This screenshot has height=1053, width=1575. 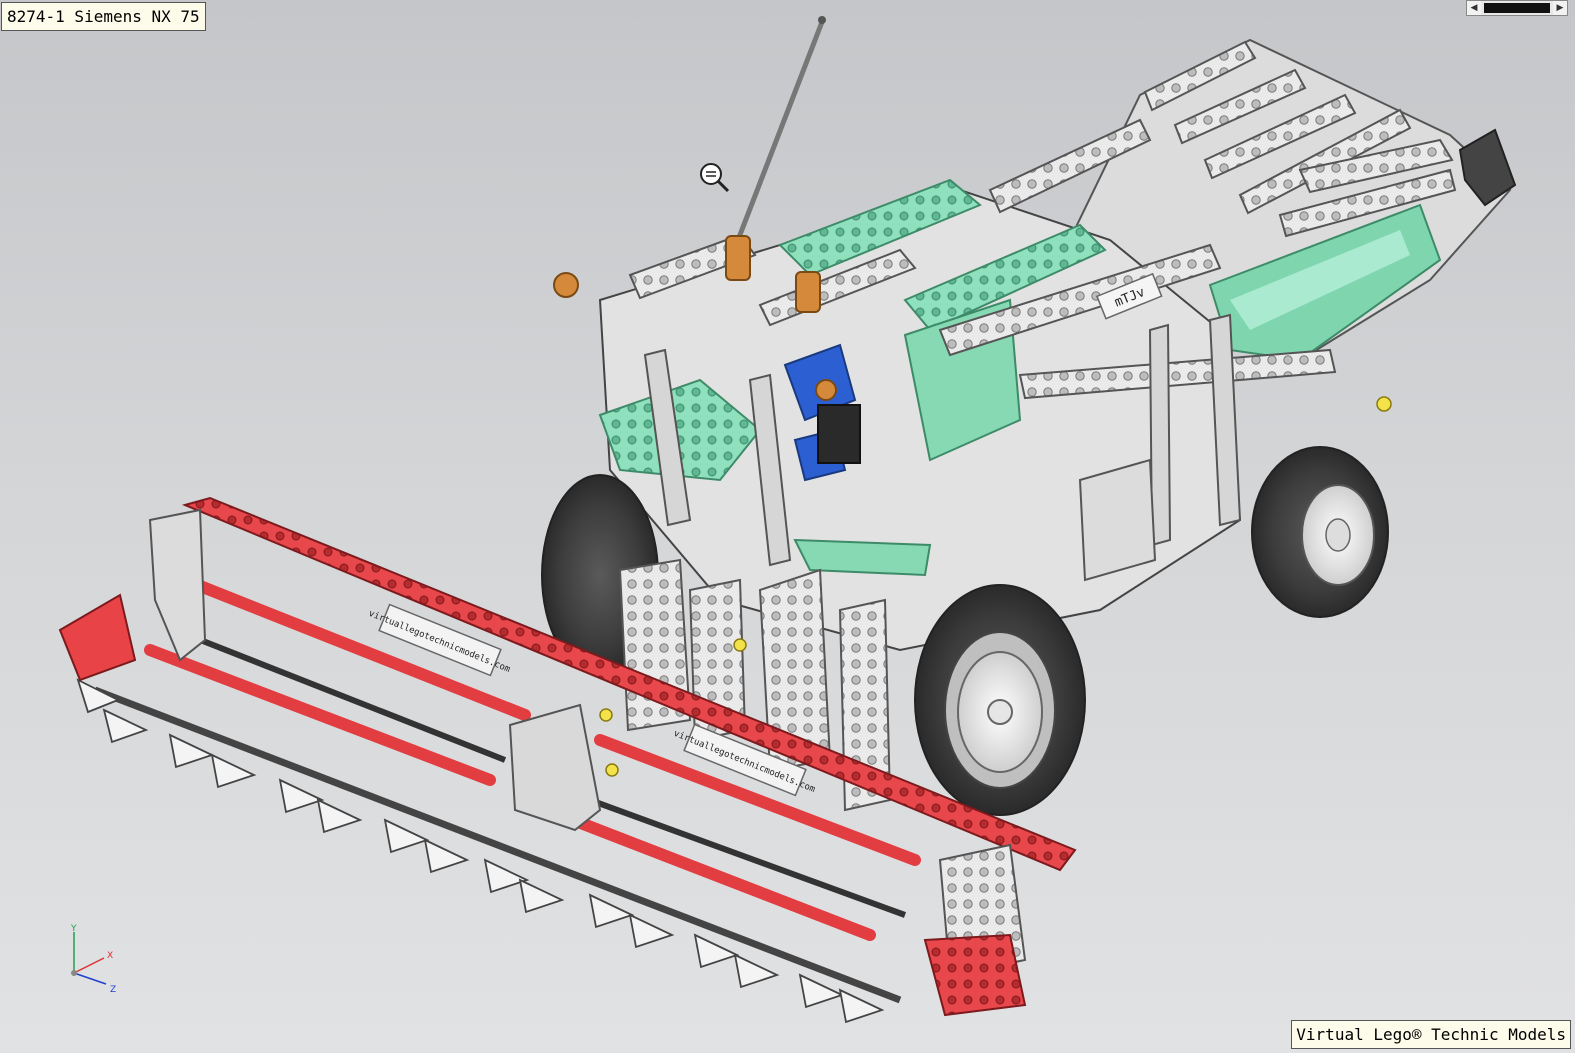 What do you see at coordinates (1000, 700) in the screenshot?
I see `front-right-wheel` at bounding box center [1000, 700].